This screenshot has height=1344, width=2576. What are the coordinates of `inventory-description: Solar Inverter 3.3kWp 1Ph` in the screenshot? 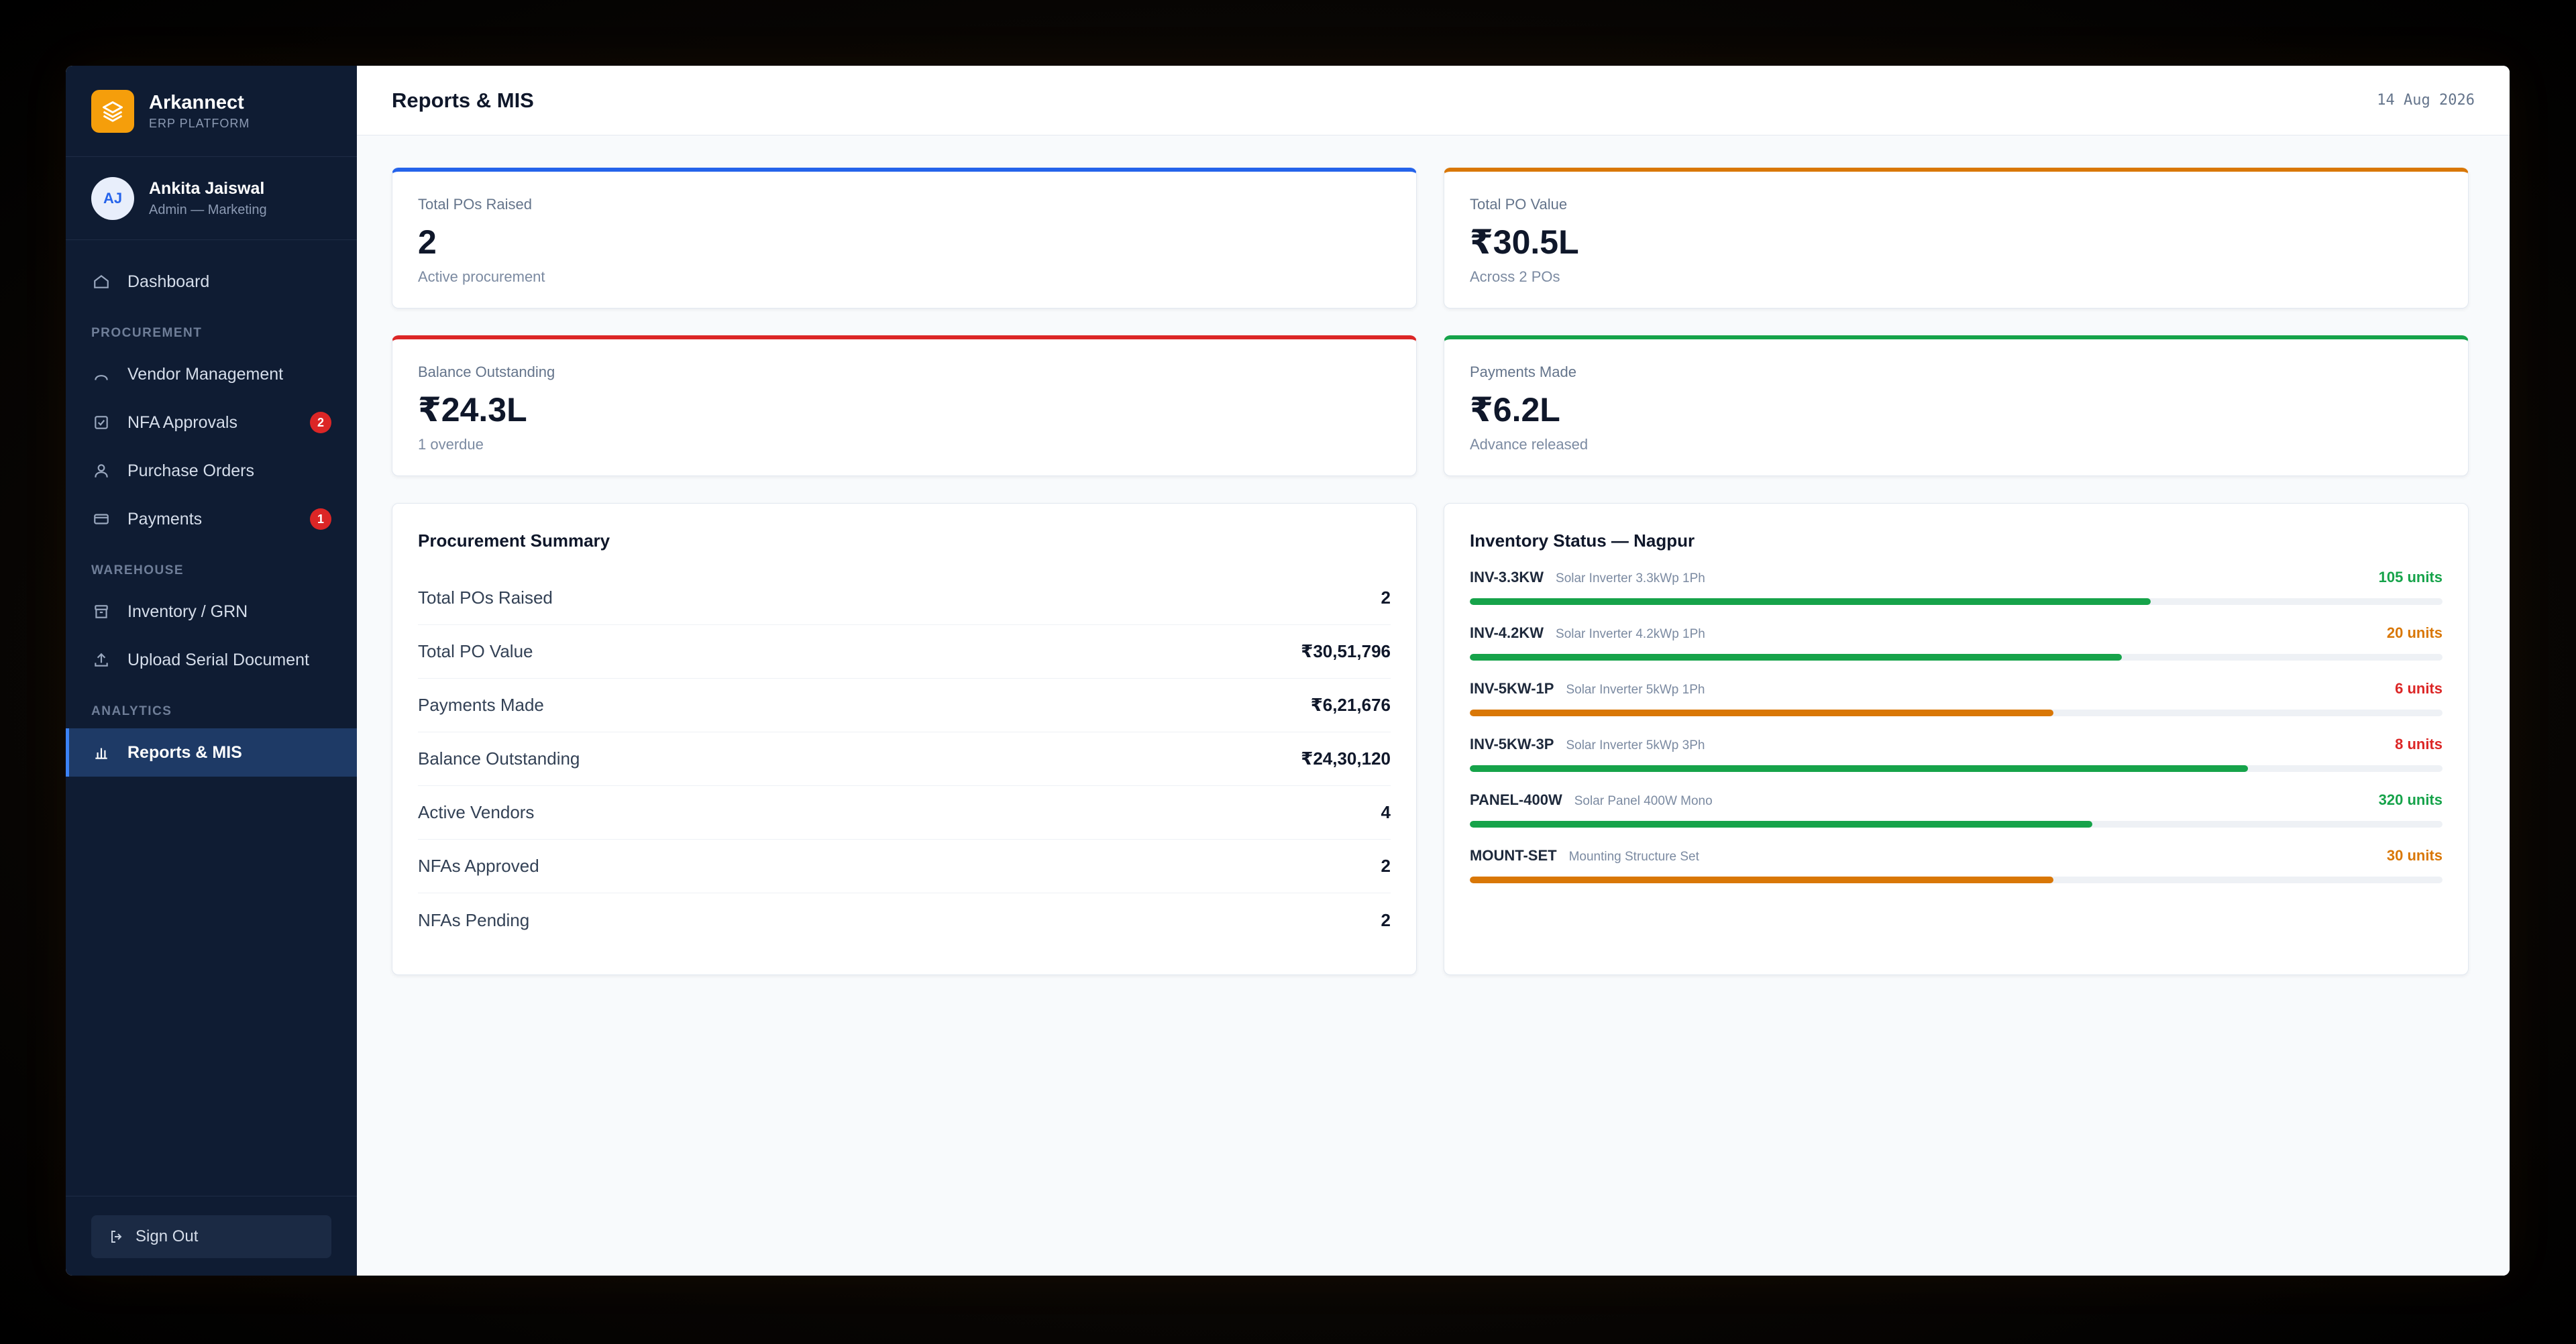 It's located at (1630, 578).